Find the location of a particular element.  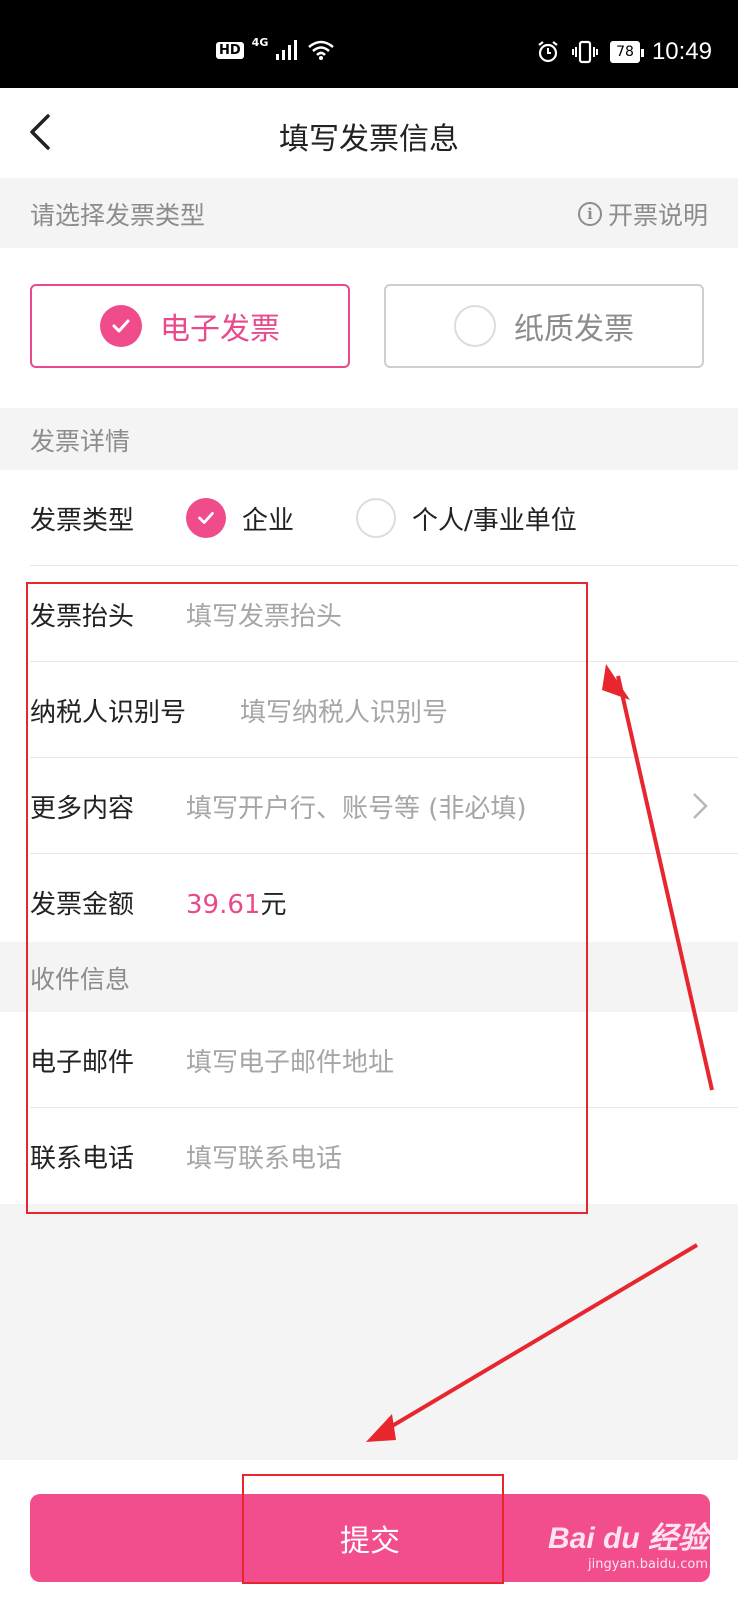

baidu-watermark: Bai du 经验 jingyan.baidu.com is located at coordinates (628, 1542).